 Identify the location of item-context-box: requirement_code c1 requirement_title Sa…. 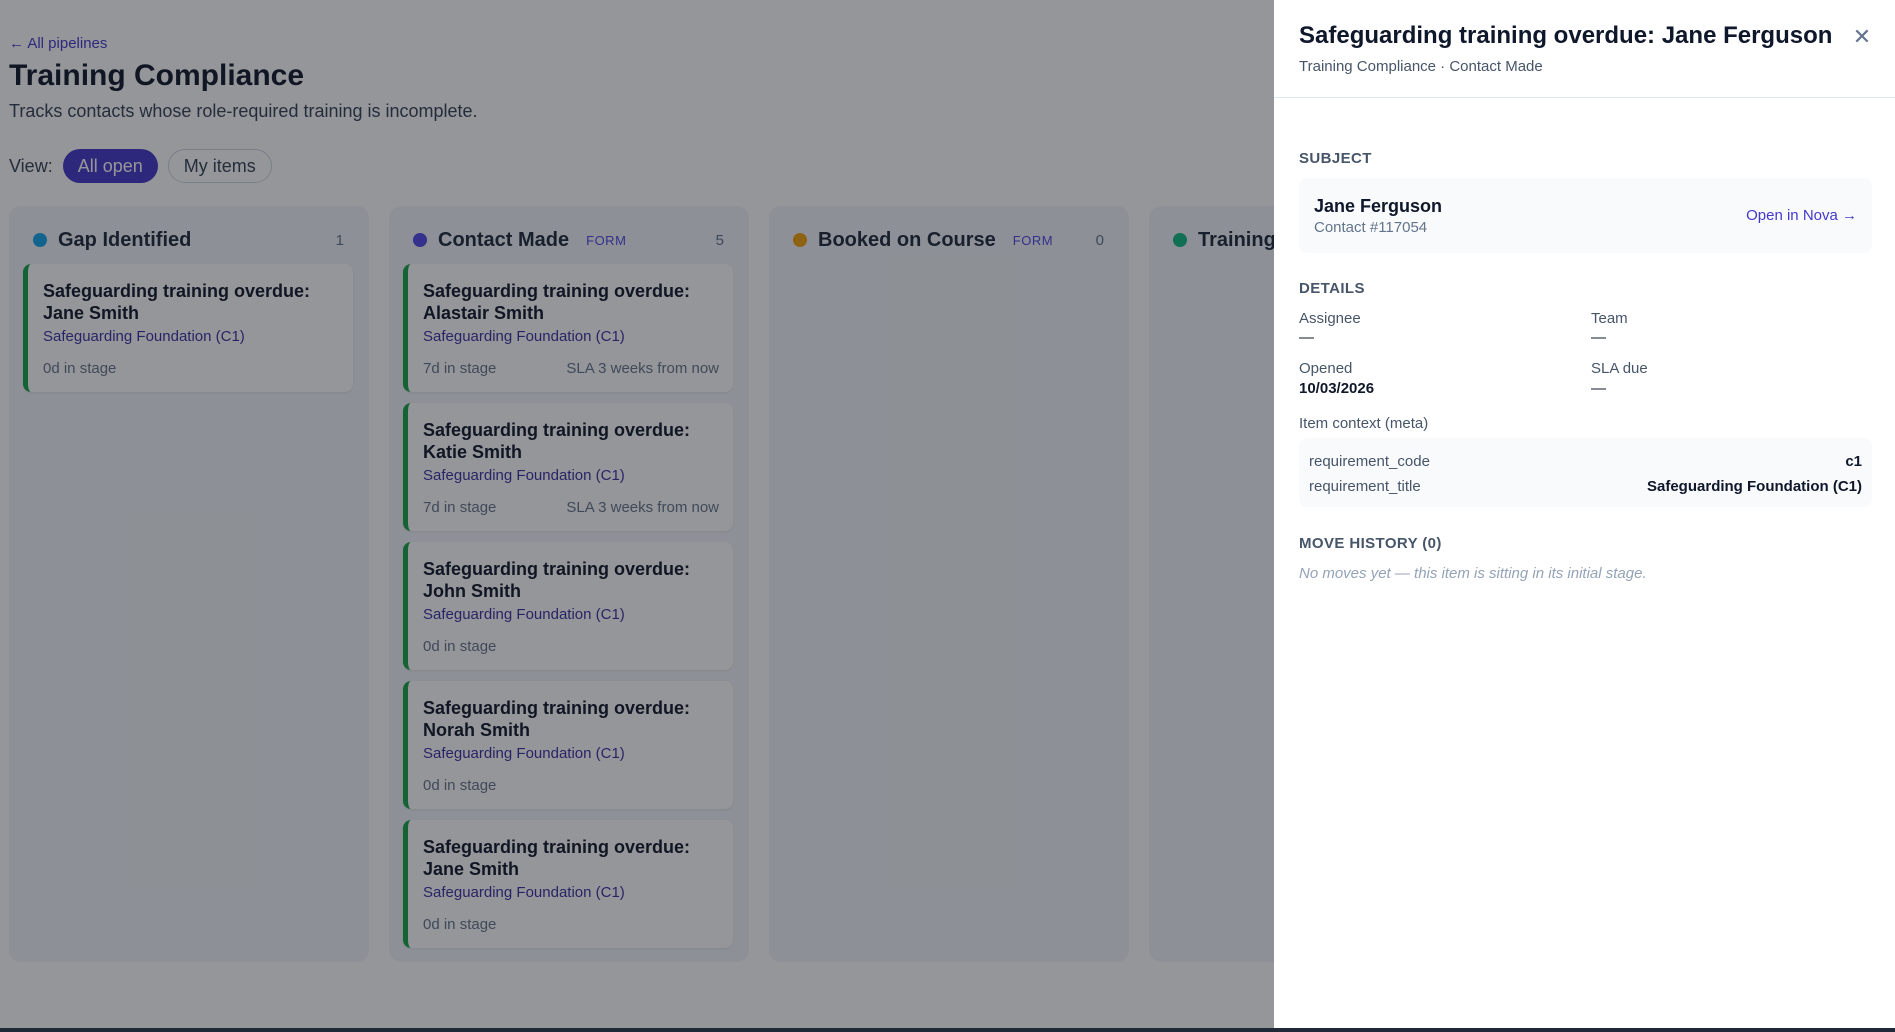
(1585, 472).